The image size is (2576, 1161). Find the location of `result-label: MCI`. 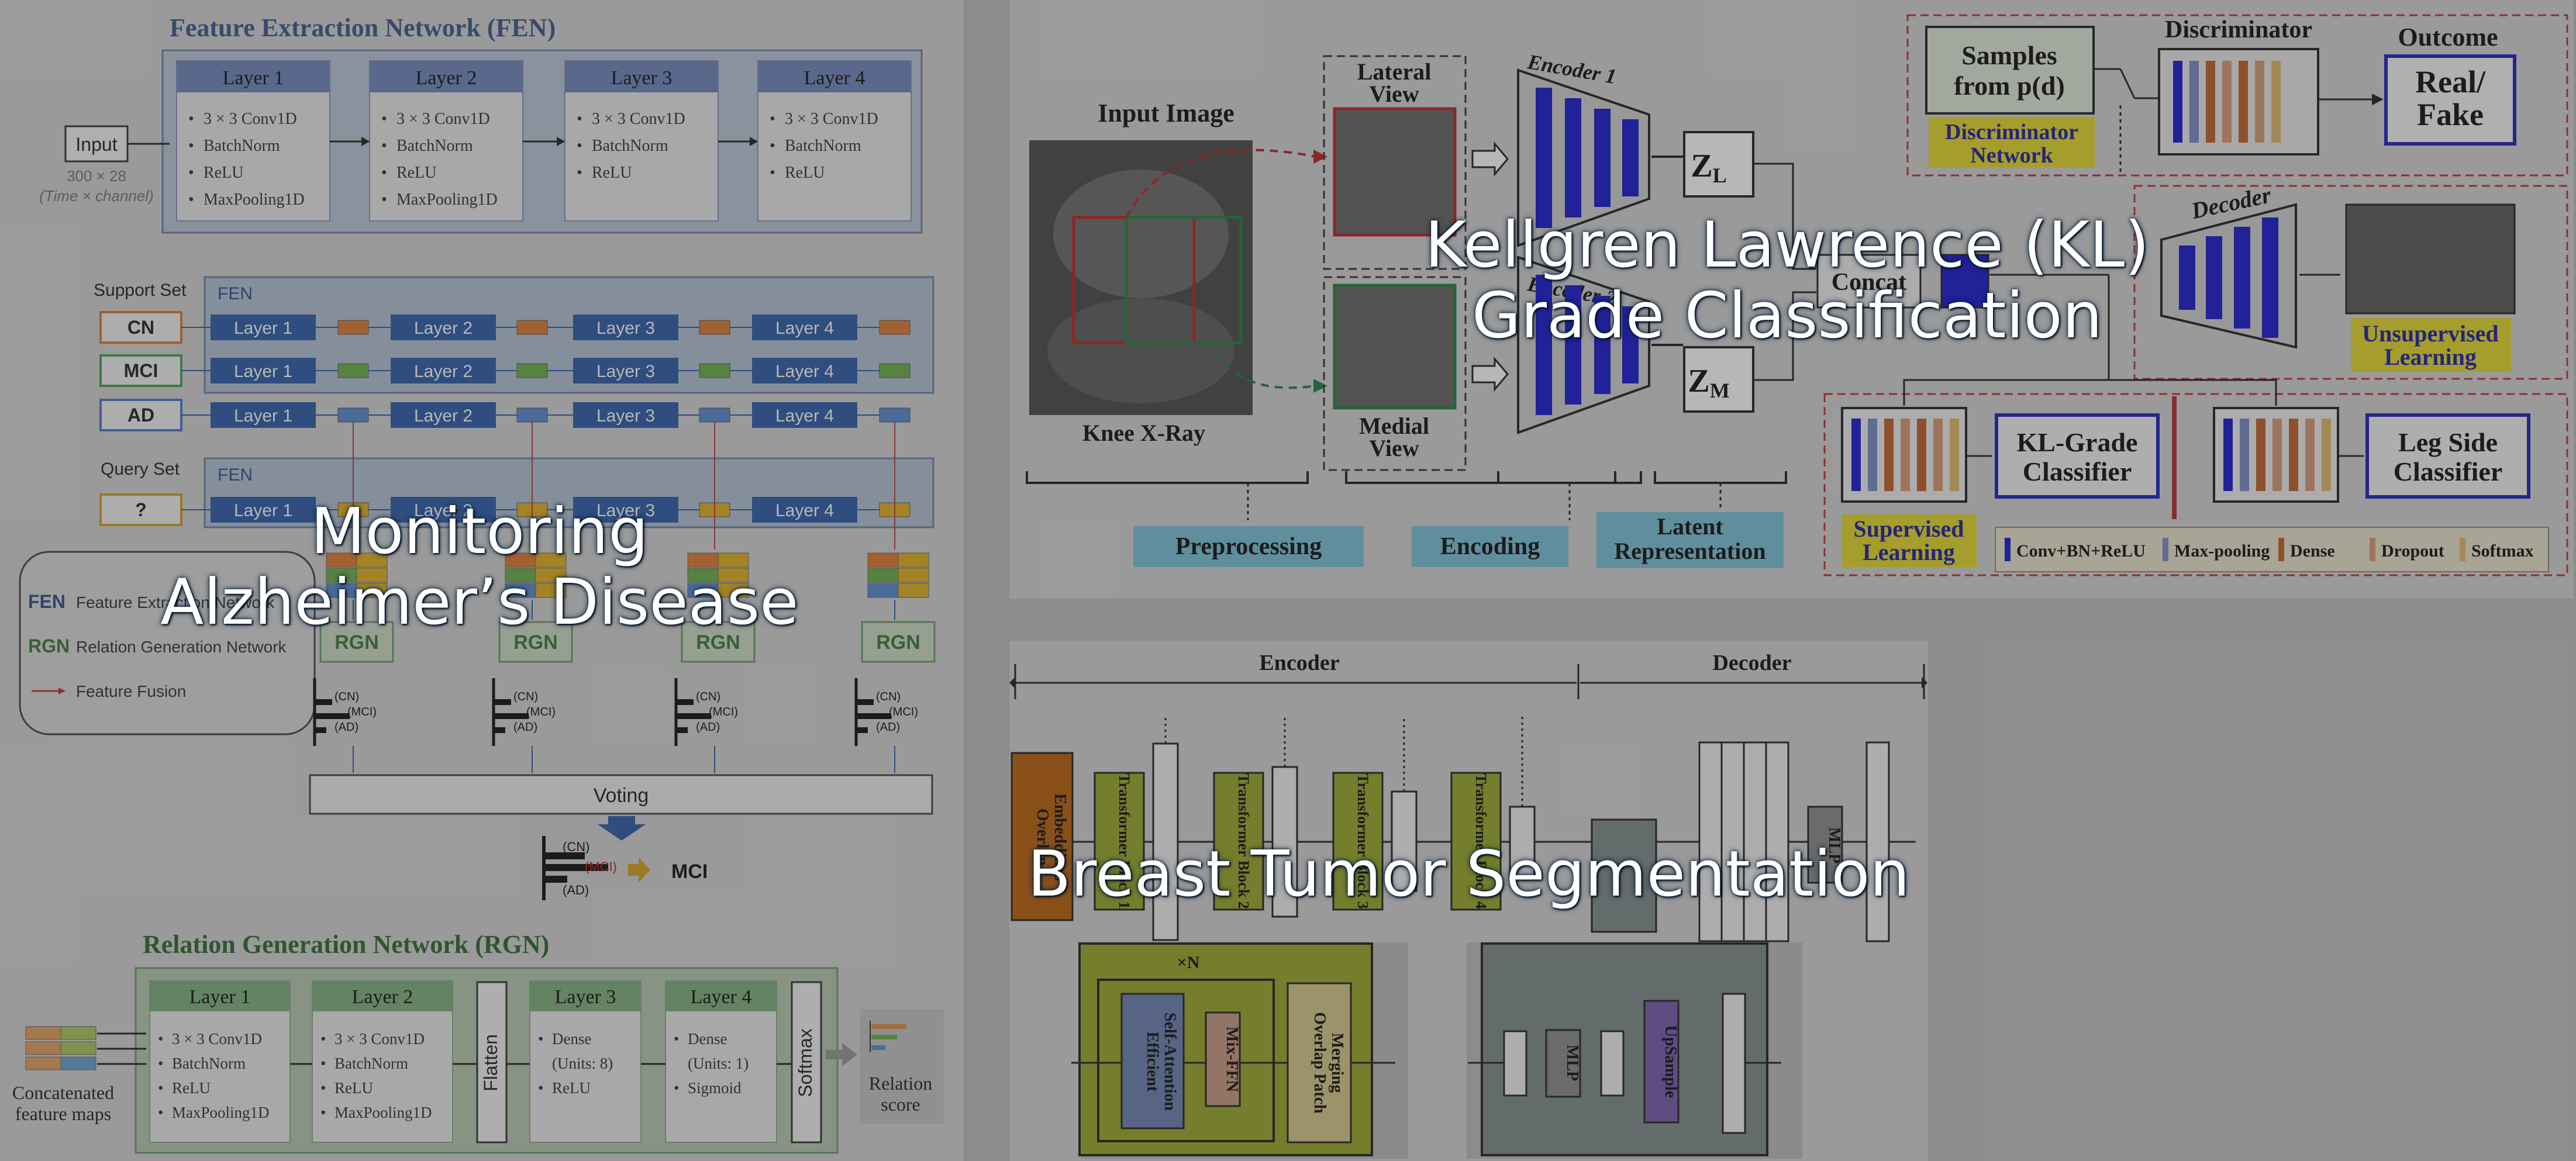

result-label: MCI is located at coordinates (690, 872).